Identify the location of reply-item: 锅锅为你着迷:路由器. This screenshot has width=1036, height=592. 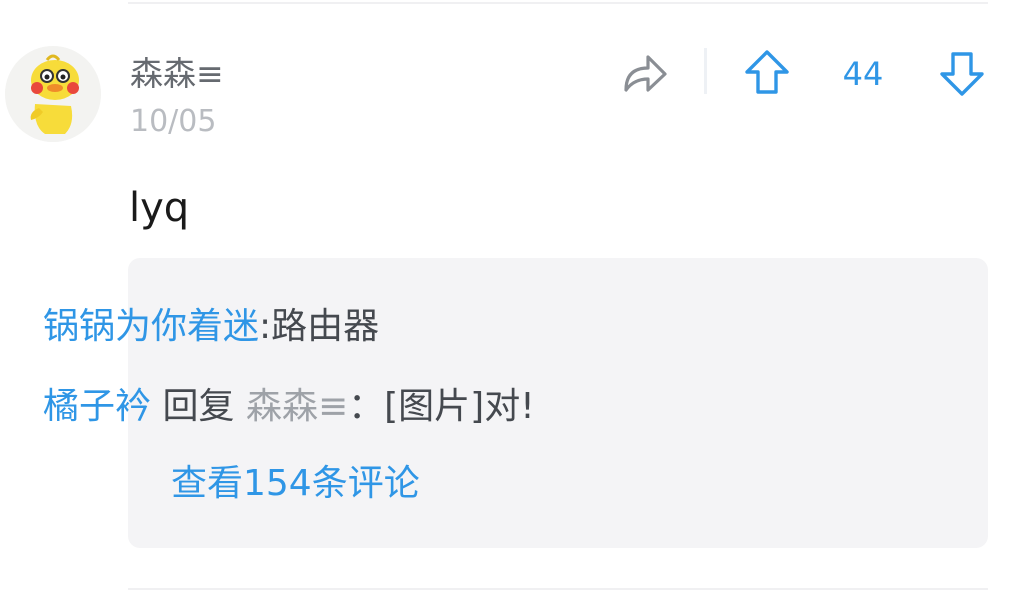
(211, 327).